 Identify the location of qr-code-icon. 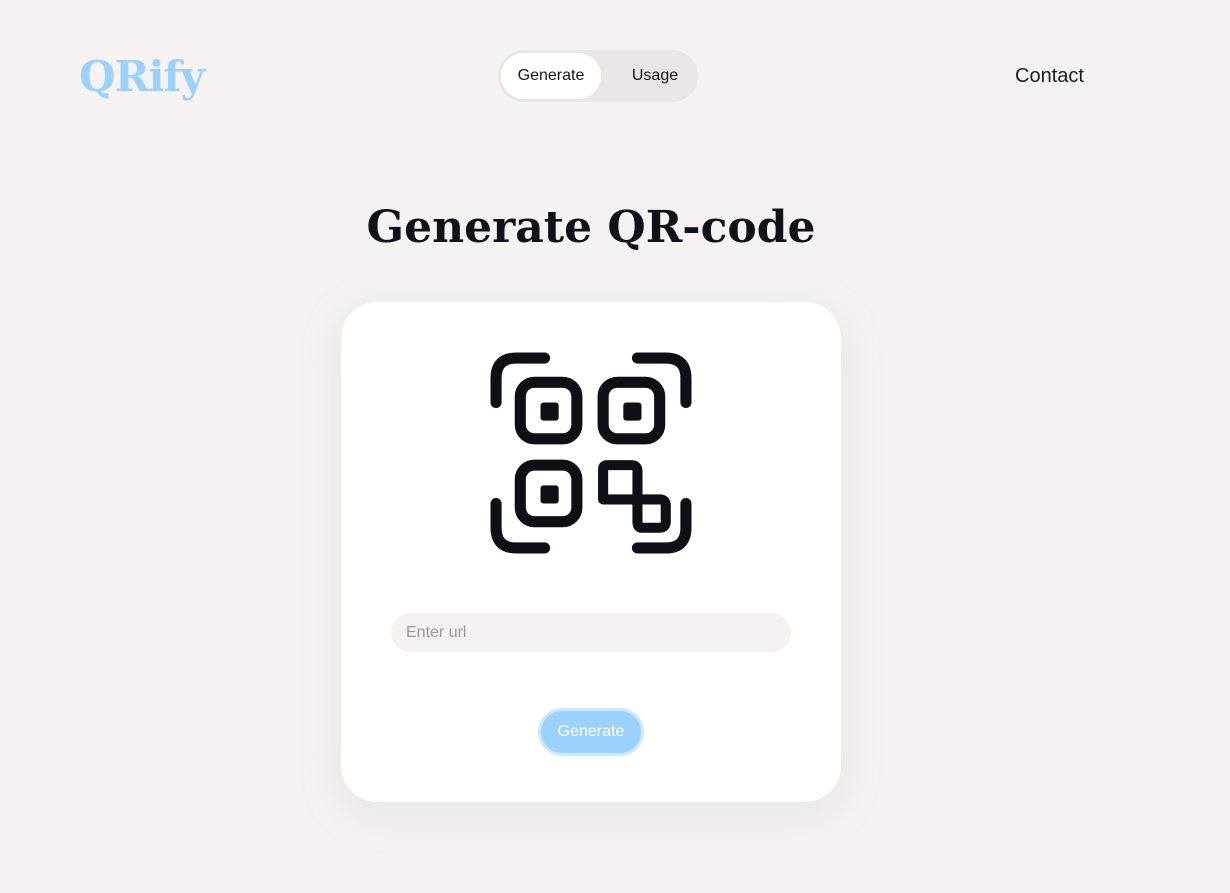
(591, 453).